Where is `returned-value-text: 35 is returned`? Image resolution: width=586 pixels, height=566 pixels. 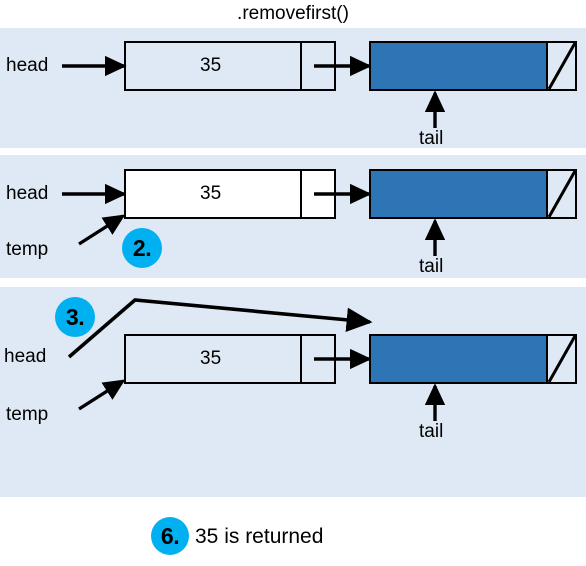
returned-value-text: 35 is returned is located at coordinates (259, 536).